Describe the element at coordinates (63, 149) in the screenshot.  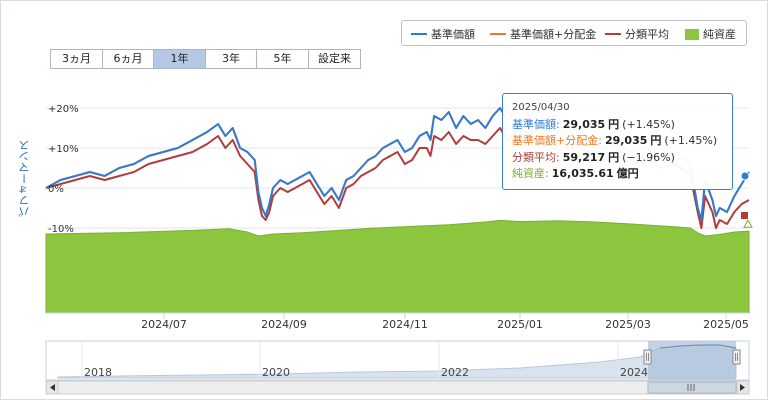
I see `y-tick-label: +10%` at that location.